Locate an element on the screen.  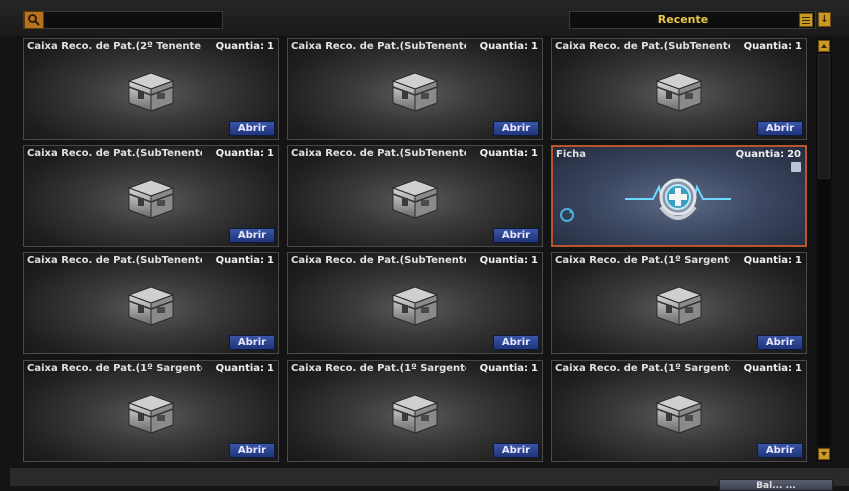
scroll-up-button is located at coordinates (824, 46).